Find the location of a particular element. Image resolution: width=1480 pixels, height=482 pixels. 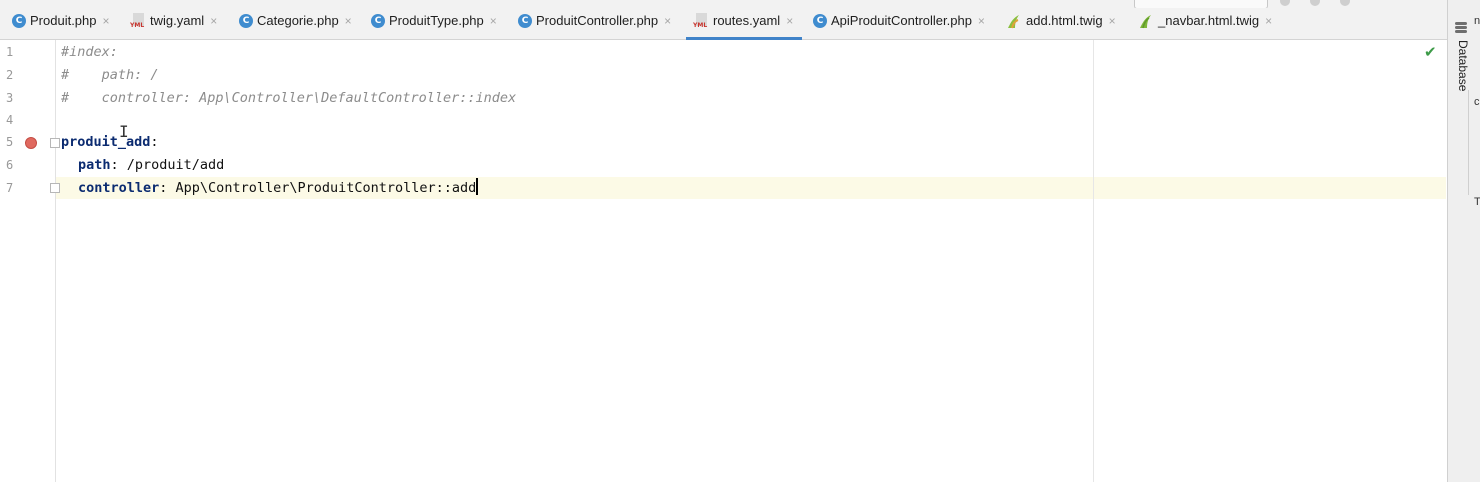

tab-label: twig.yaml is located at coordinates (177, 20).